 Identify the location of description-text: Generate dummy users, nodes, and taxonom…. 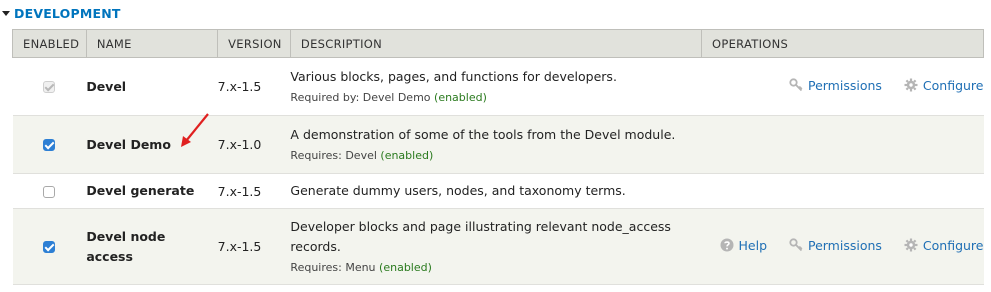
(458, 190).